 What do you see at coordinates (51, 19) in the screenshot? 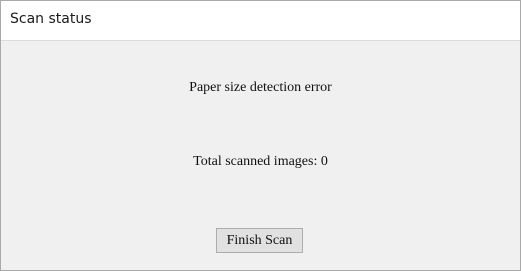
I see `window-title: Scan status` at bounding box center [51, 19].